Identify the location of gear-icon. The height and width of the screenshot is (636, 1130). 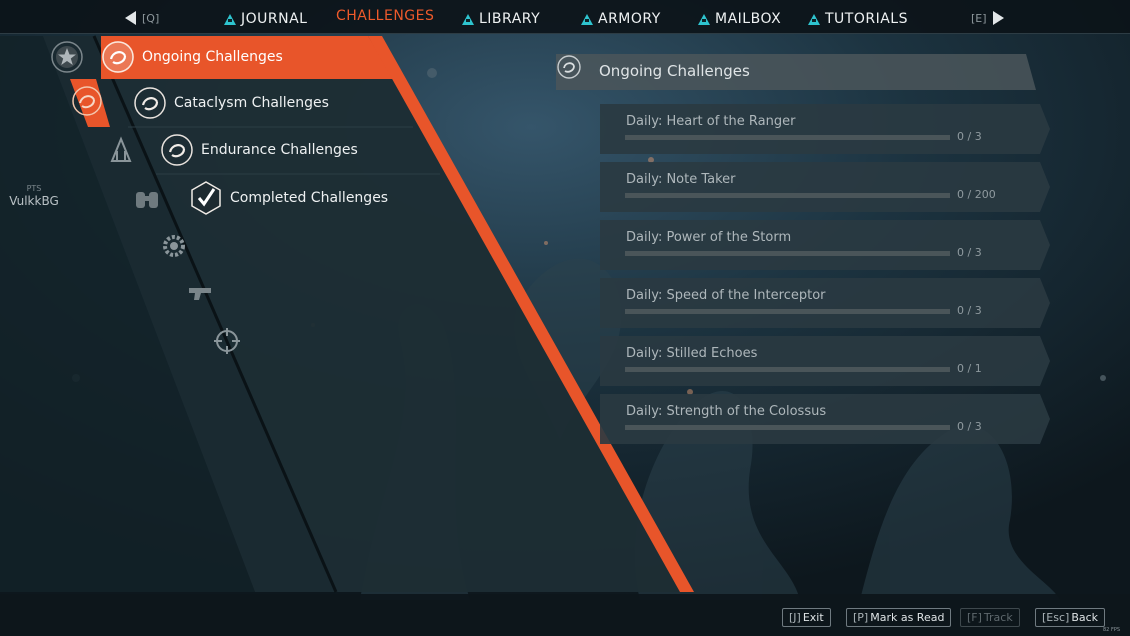
(174, 246).